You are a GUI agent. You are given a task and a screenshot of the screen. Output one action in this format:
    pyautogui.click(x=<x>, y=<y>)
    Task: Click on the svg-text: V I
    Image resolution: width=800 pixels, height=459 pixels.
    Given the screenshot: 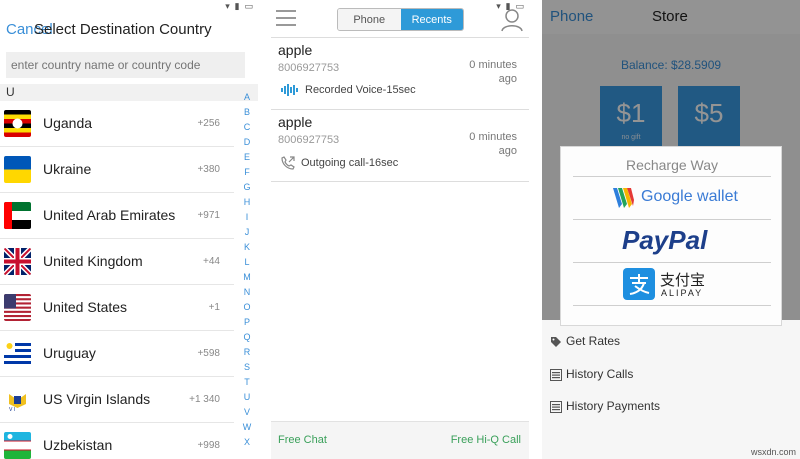 What is the action you would take?
    pyautogui.click(x=12, y=410)
    